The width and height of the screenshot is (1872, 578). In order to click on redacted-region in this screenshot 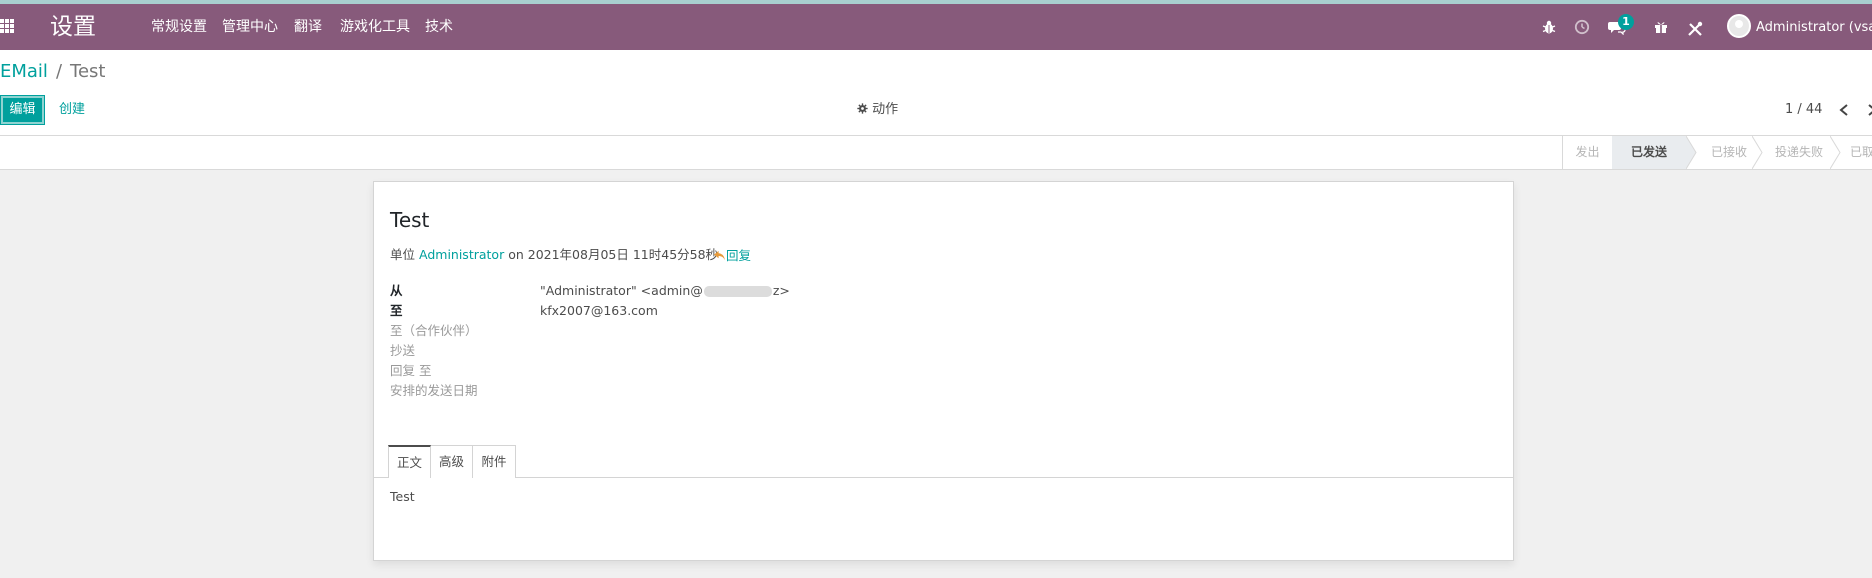, I will do `click(737, 291)`.